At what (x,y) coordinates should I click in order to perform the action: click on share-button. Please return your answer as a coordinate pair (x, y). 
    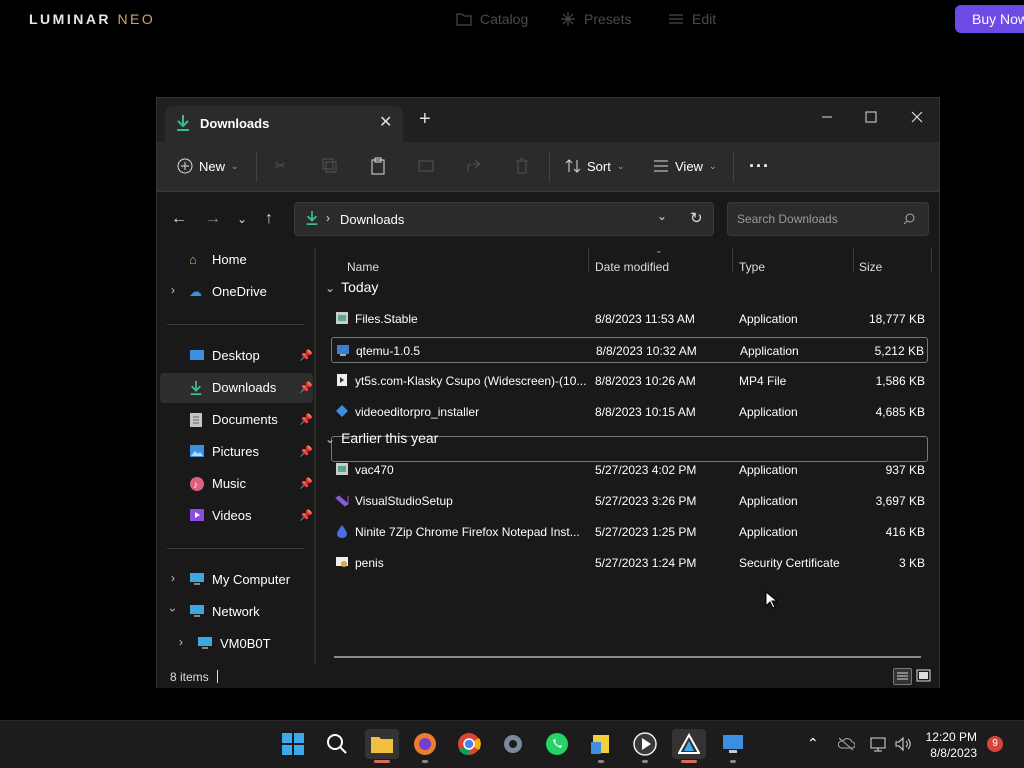
    Looking at the image, I should click on (474, 166).